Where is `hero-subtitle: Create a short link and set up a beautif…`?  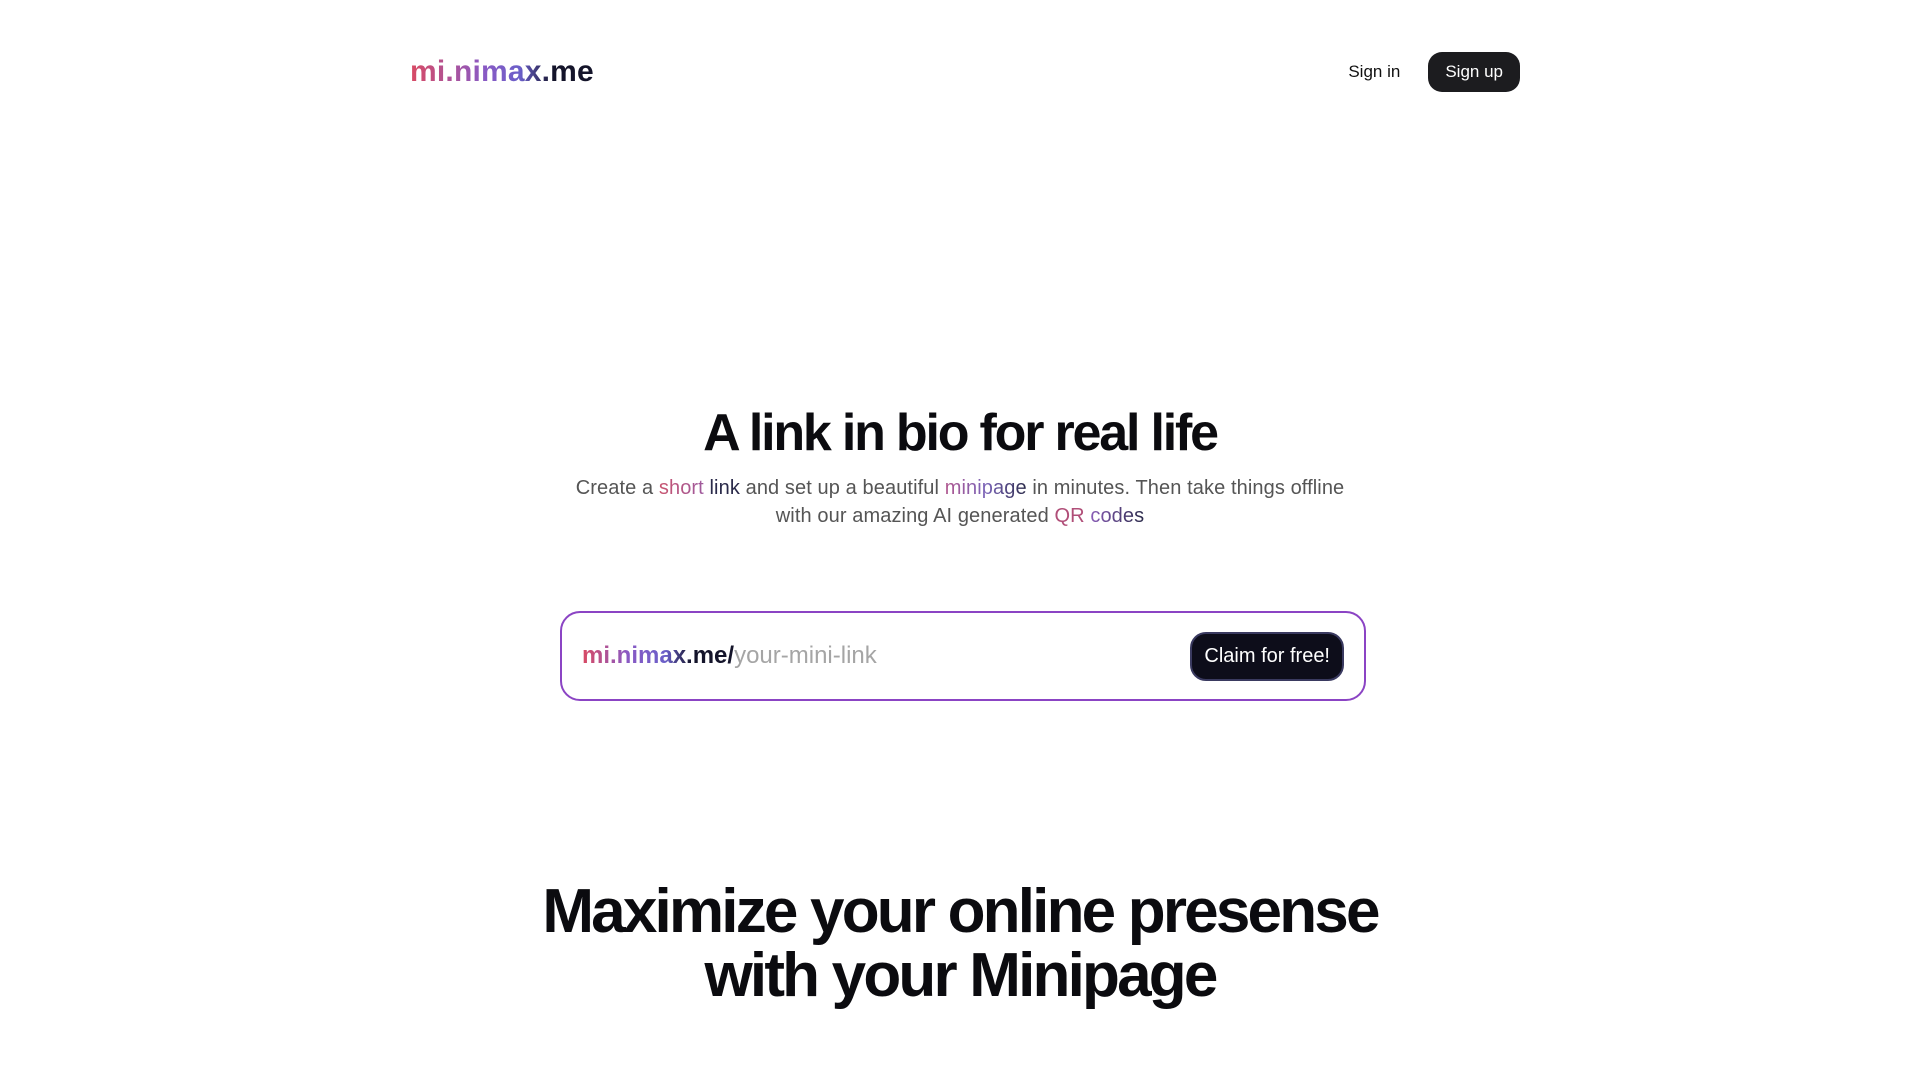 hero-subtitle: Create a short link and set up a beautif… is located at coordinates (960, 502).